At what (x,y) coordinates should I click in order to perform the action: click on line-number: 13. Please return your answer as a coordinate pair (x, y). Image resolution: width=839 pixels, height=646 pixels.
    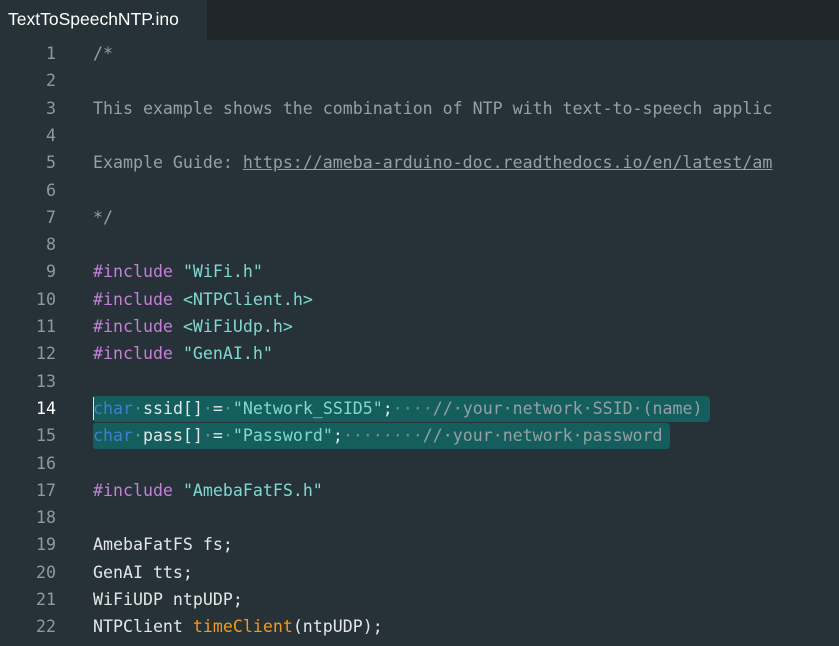
    Looking at the image, I should click on (46, 381).